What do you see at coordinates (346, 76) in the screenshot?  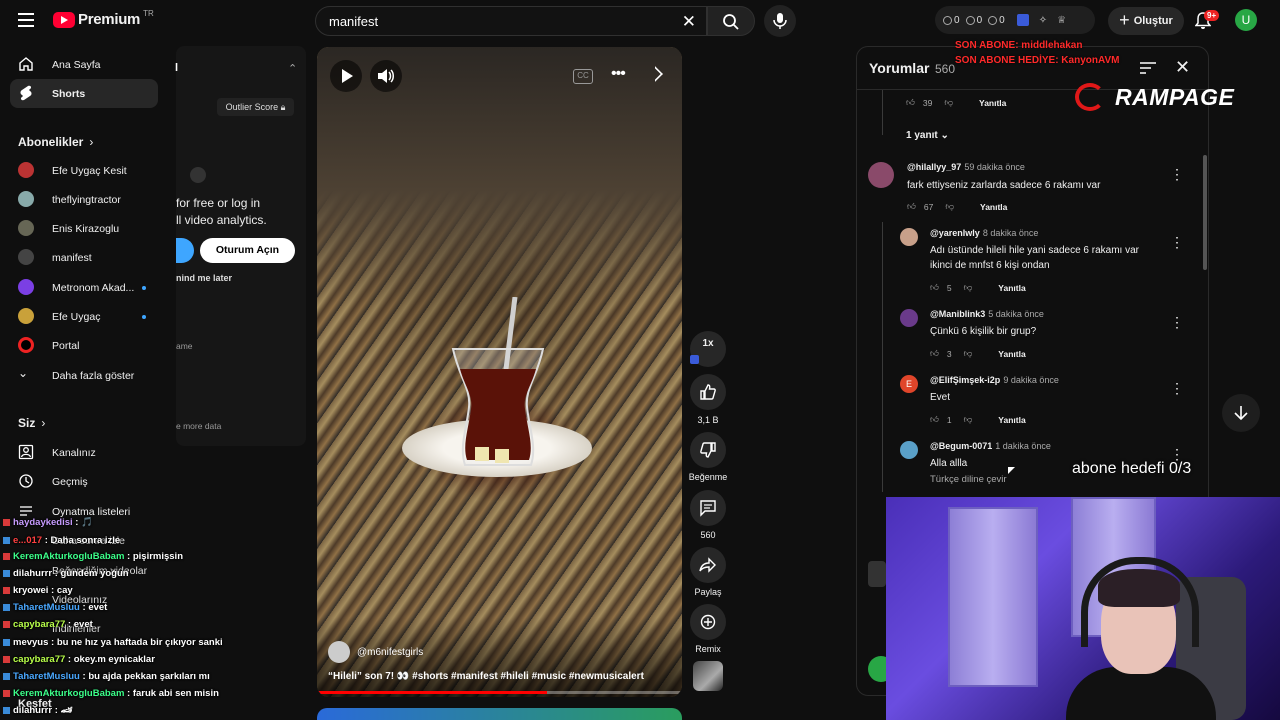 I see `play-button` at bounding box center [346, 76].